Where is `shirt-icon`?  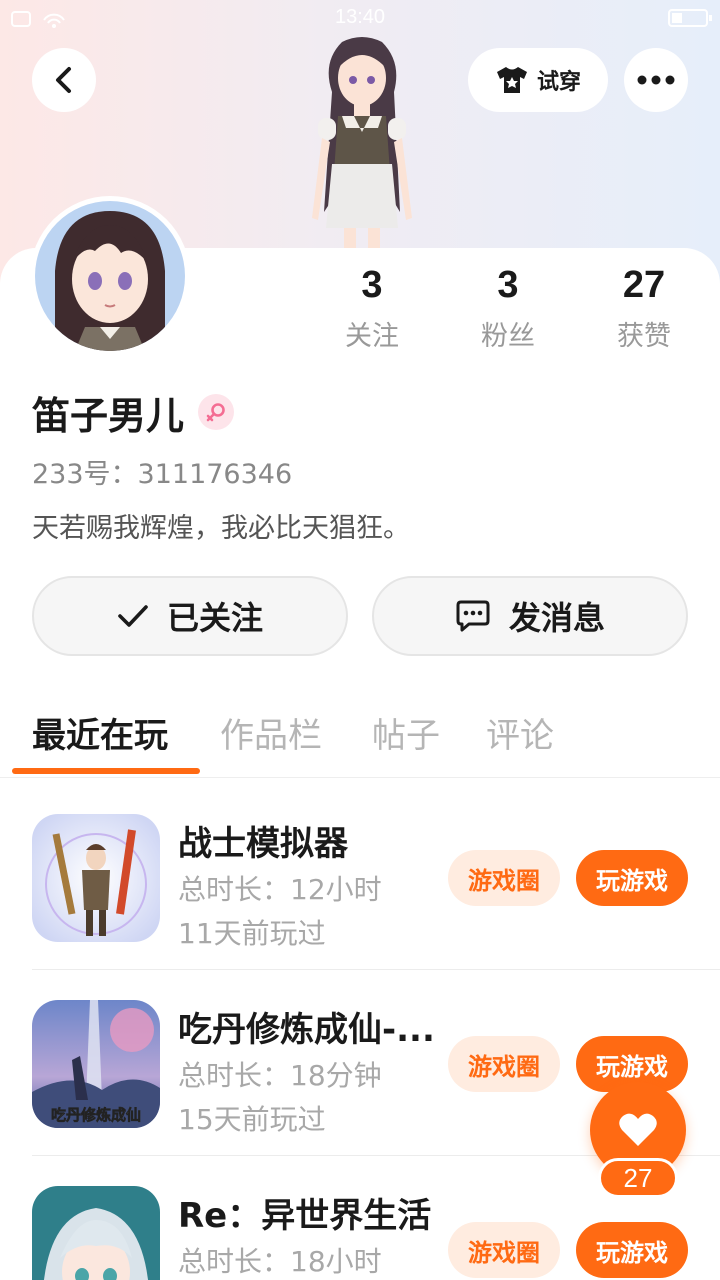
shirt-icon is located at coordinates (511, 80).